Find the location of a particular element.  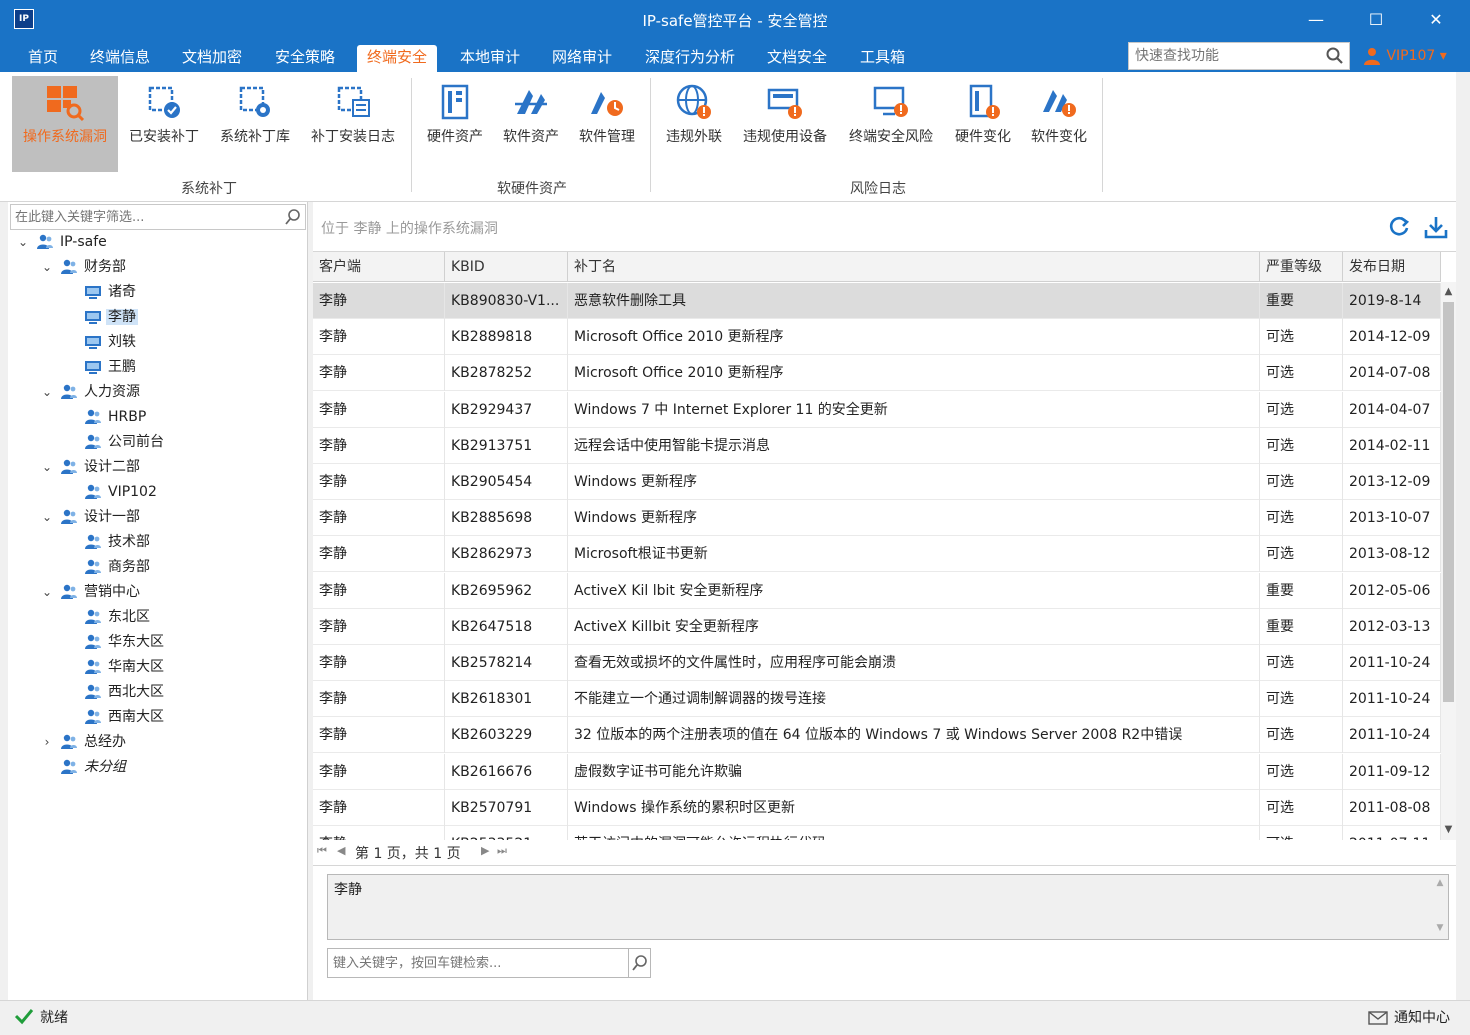

tree-node: HRBP is located at coordinates (106, 417).